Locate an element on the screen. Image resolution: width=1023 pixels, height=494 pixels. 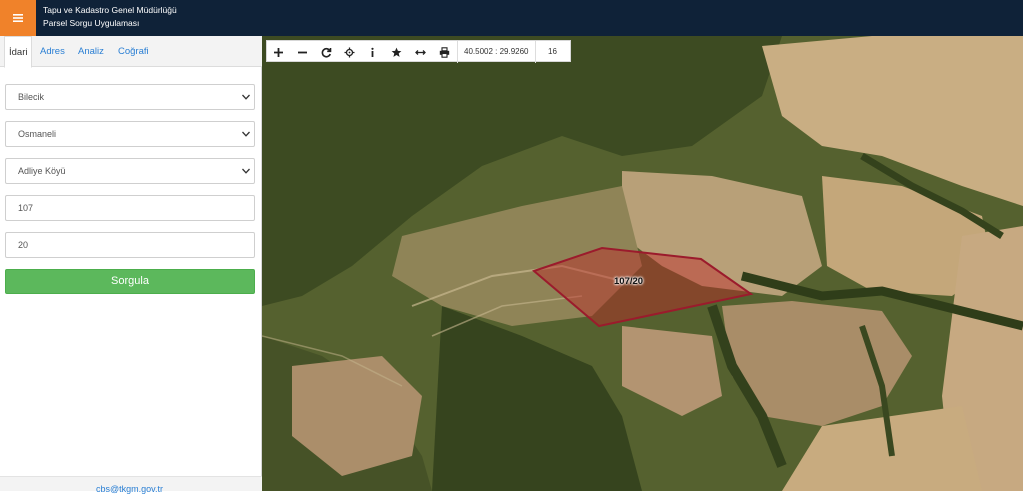
parcel-label: 107/20 is located at coordinates (628, 281).